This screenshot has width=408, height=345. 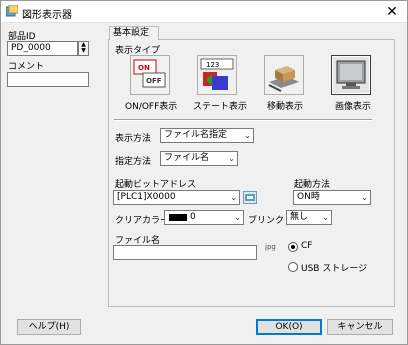 What do you see at coordinates (332, 197) in the screenshot?
I see `trigger-mode-select: ON時 ⌄` at bounding box center [332, 197].